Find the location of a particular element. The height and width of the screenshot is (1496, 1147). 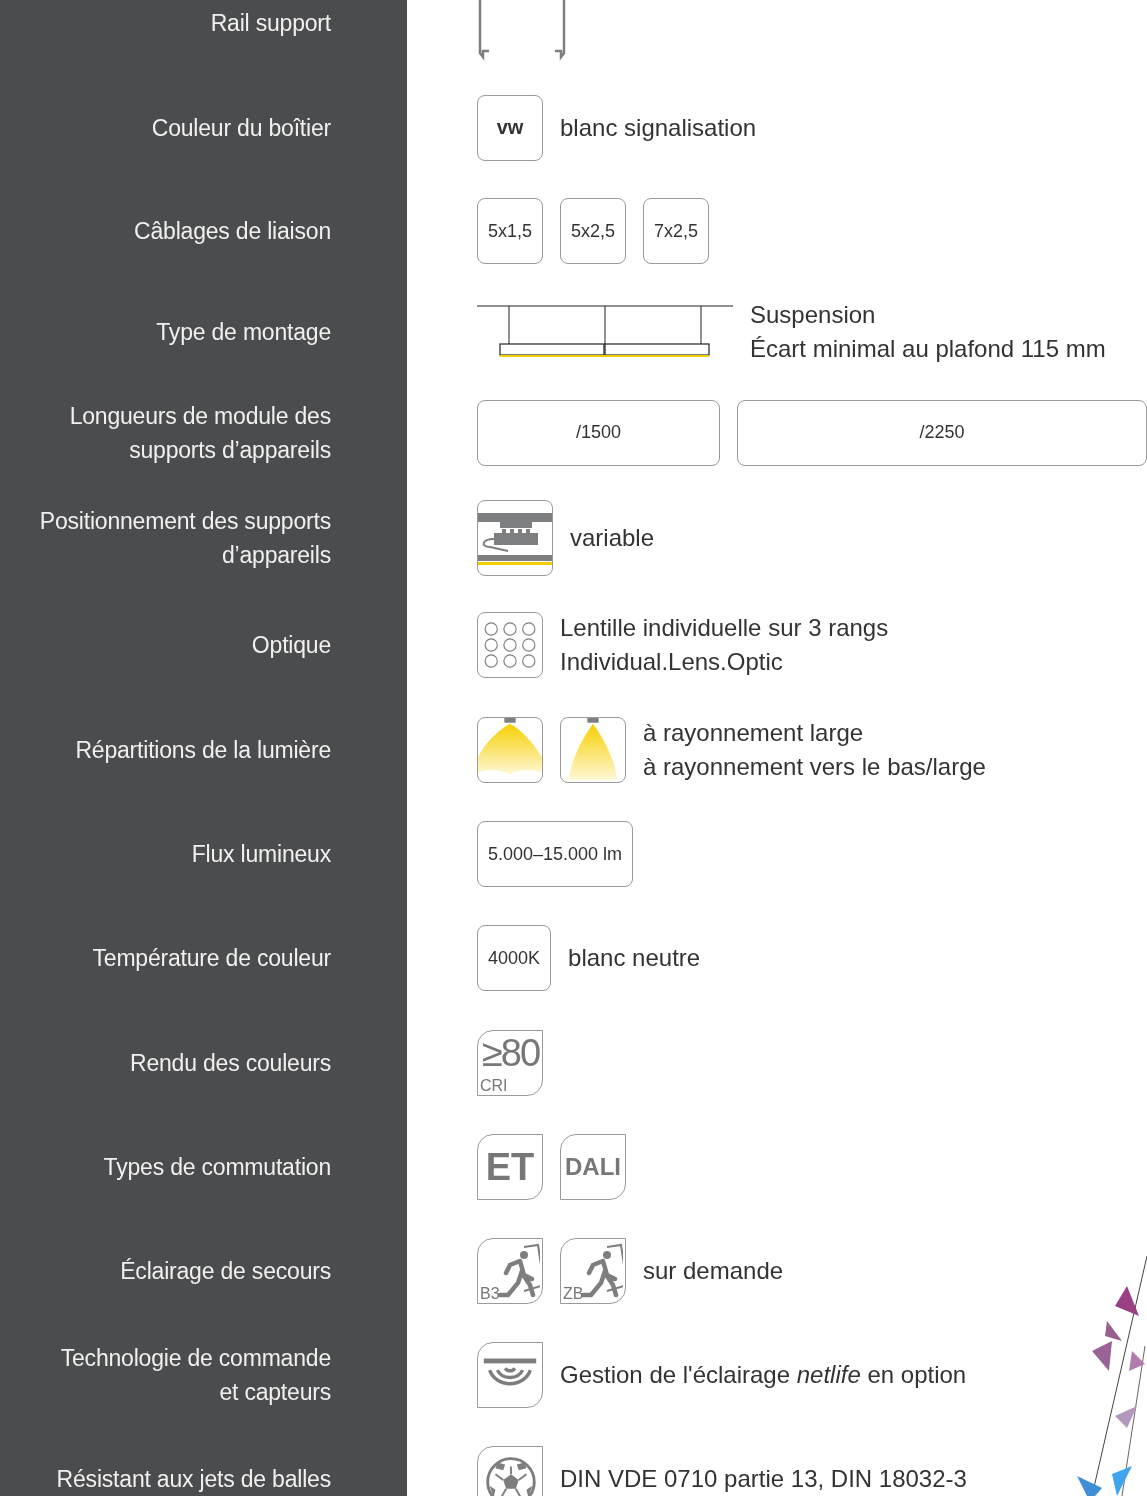

spec-label: Répartitions de la lumière is located at coordinates (203, 750).